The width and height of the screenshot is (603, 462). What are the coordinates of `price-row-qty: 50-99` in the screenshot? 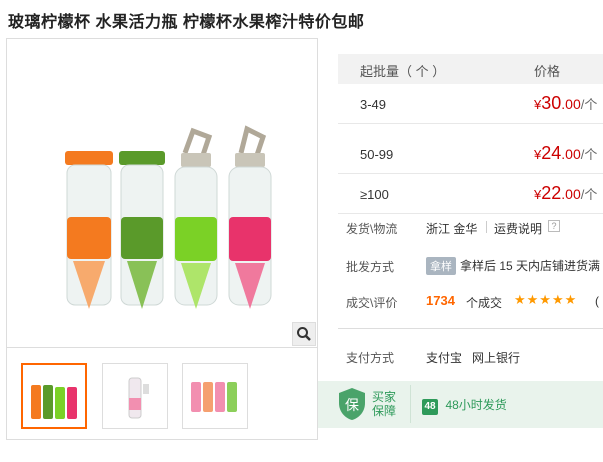 It's located at (377, 154).